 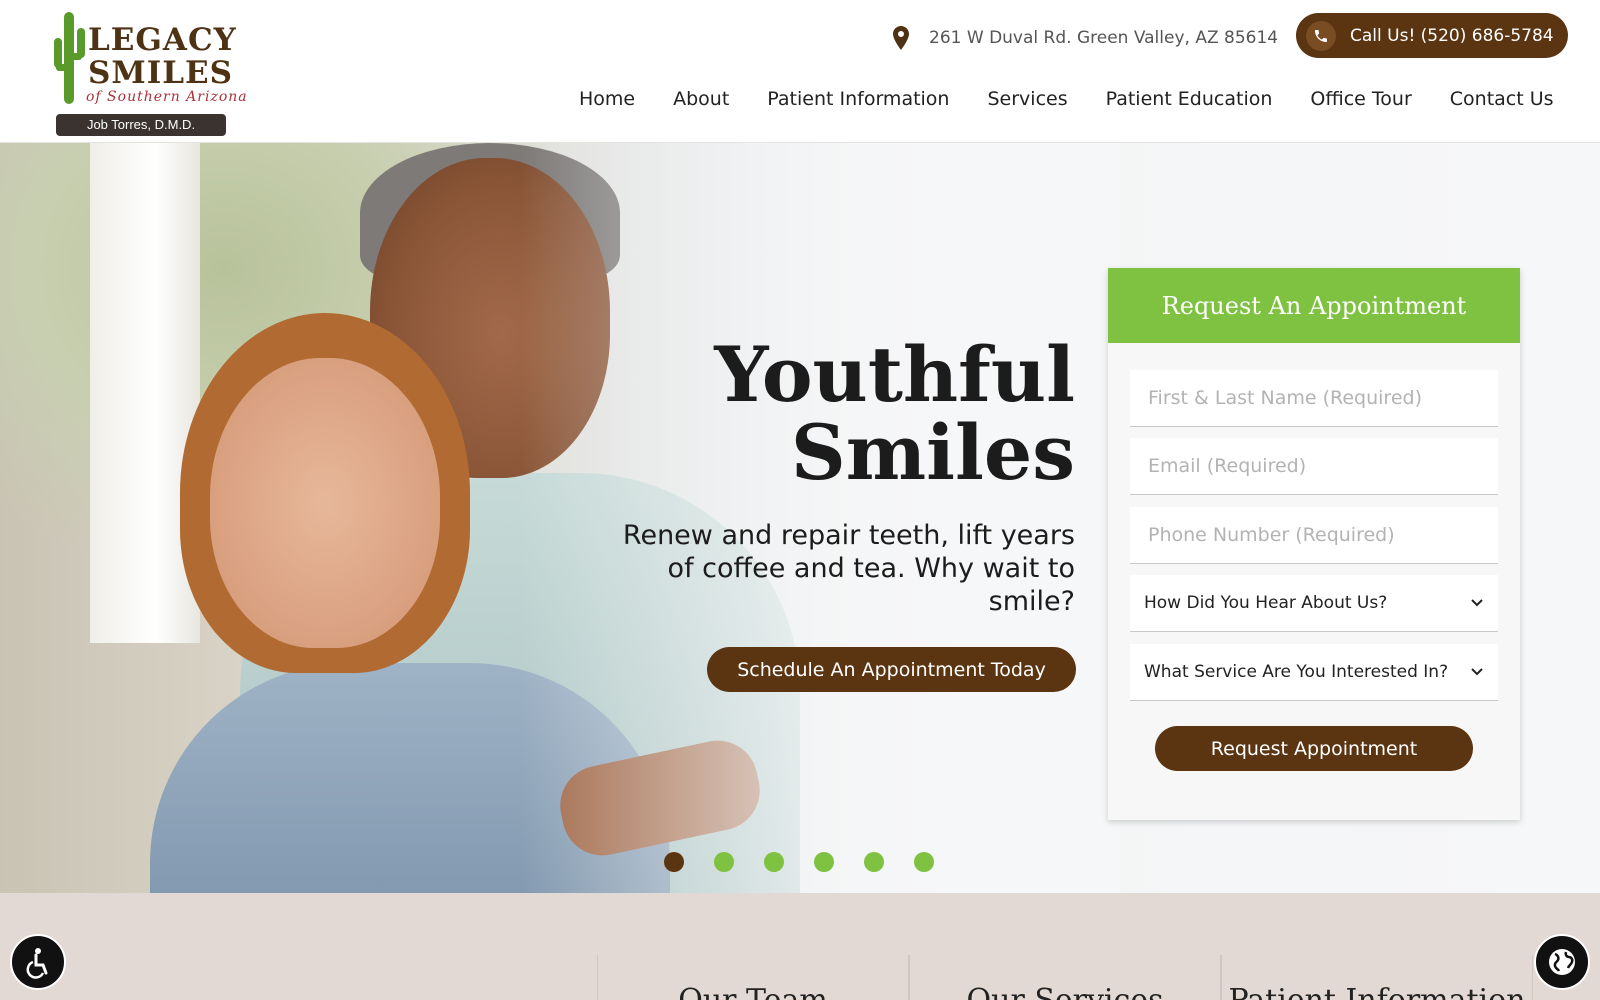 I want to click on accessibility-button, so click(x=38, y=962).